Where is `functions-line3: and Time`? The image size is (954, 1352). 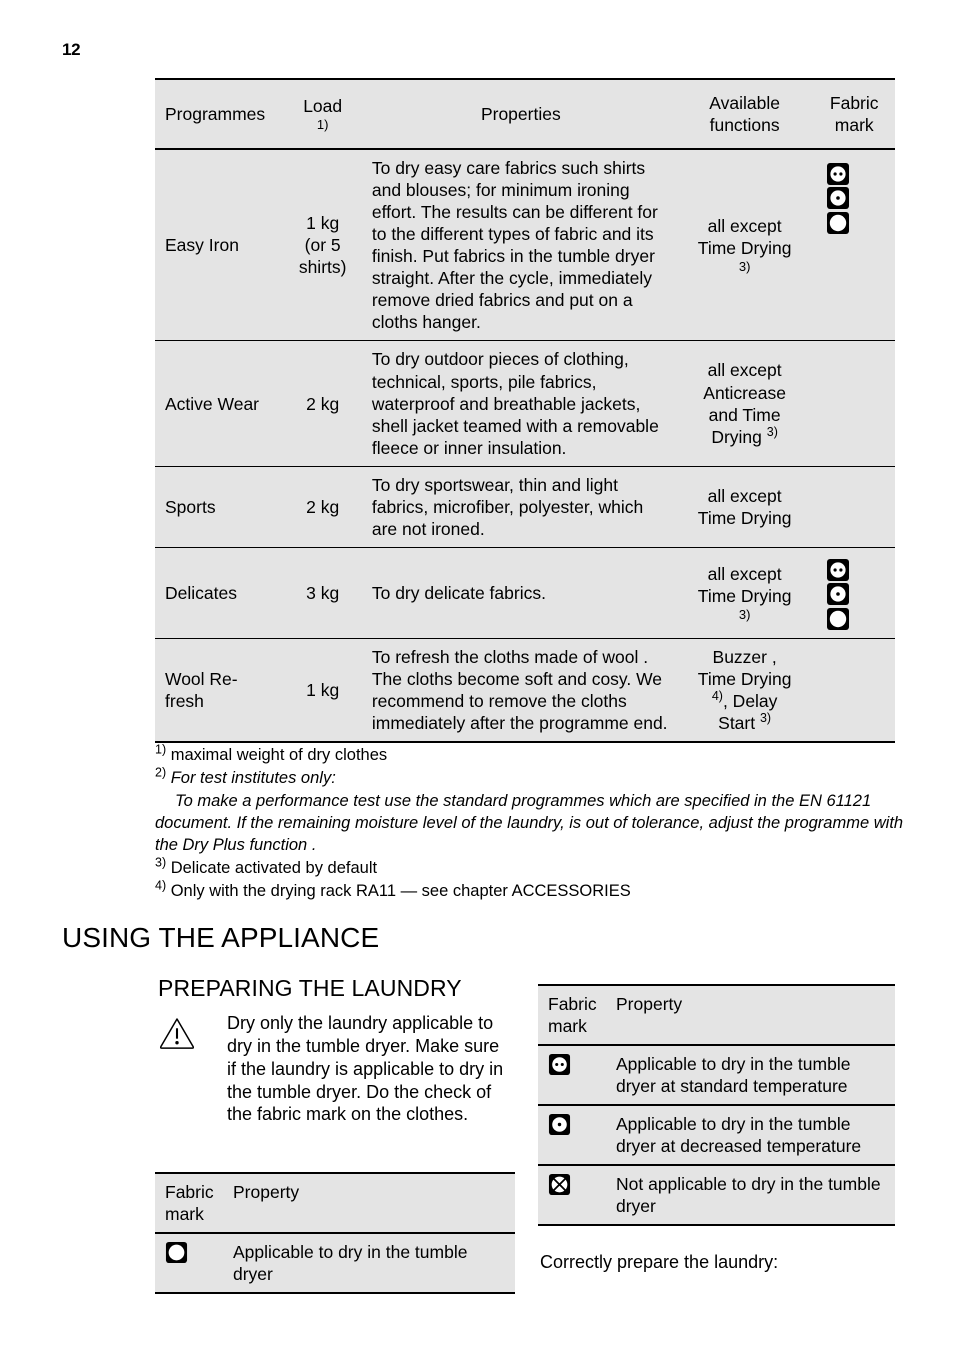
functions-line3: and Time is located at coordinates (744, 414).